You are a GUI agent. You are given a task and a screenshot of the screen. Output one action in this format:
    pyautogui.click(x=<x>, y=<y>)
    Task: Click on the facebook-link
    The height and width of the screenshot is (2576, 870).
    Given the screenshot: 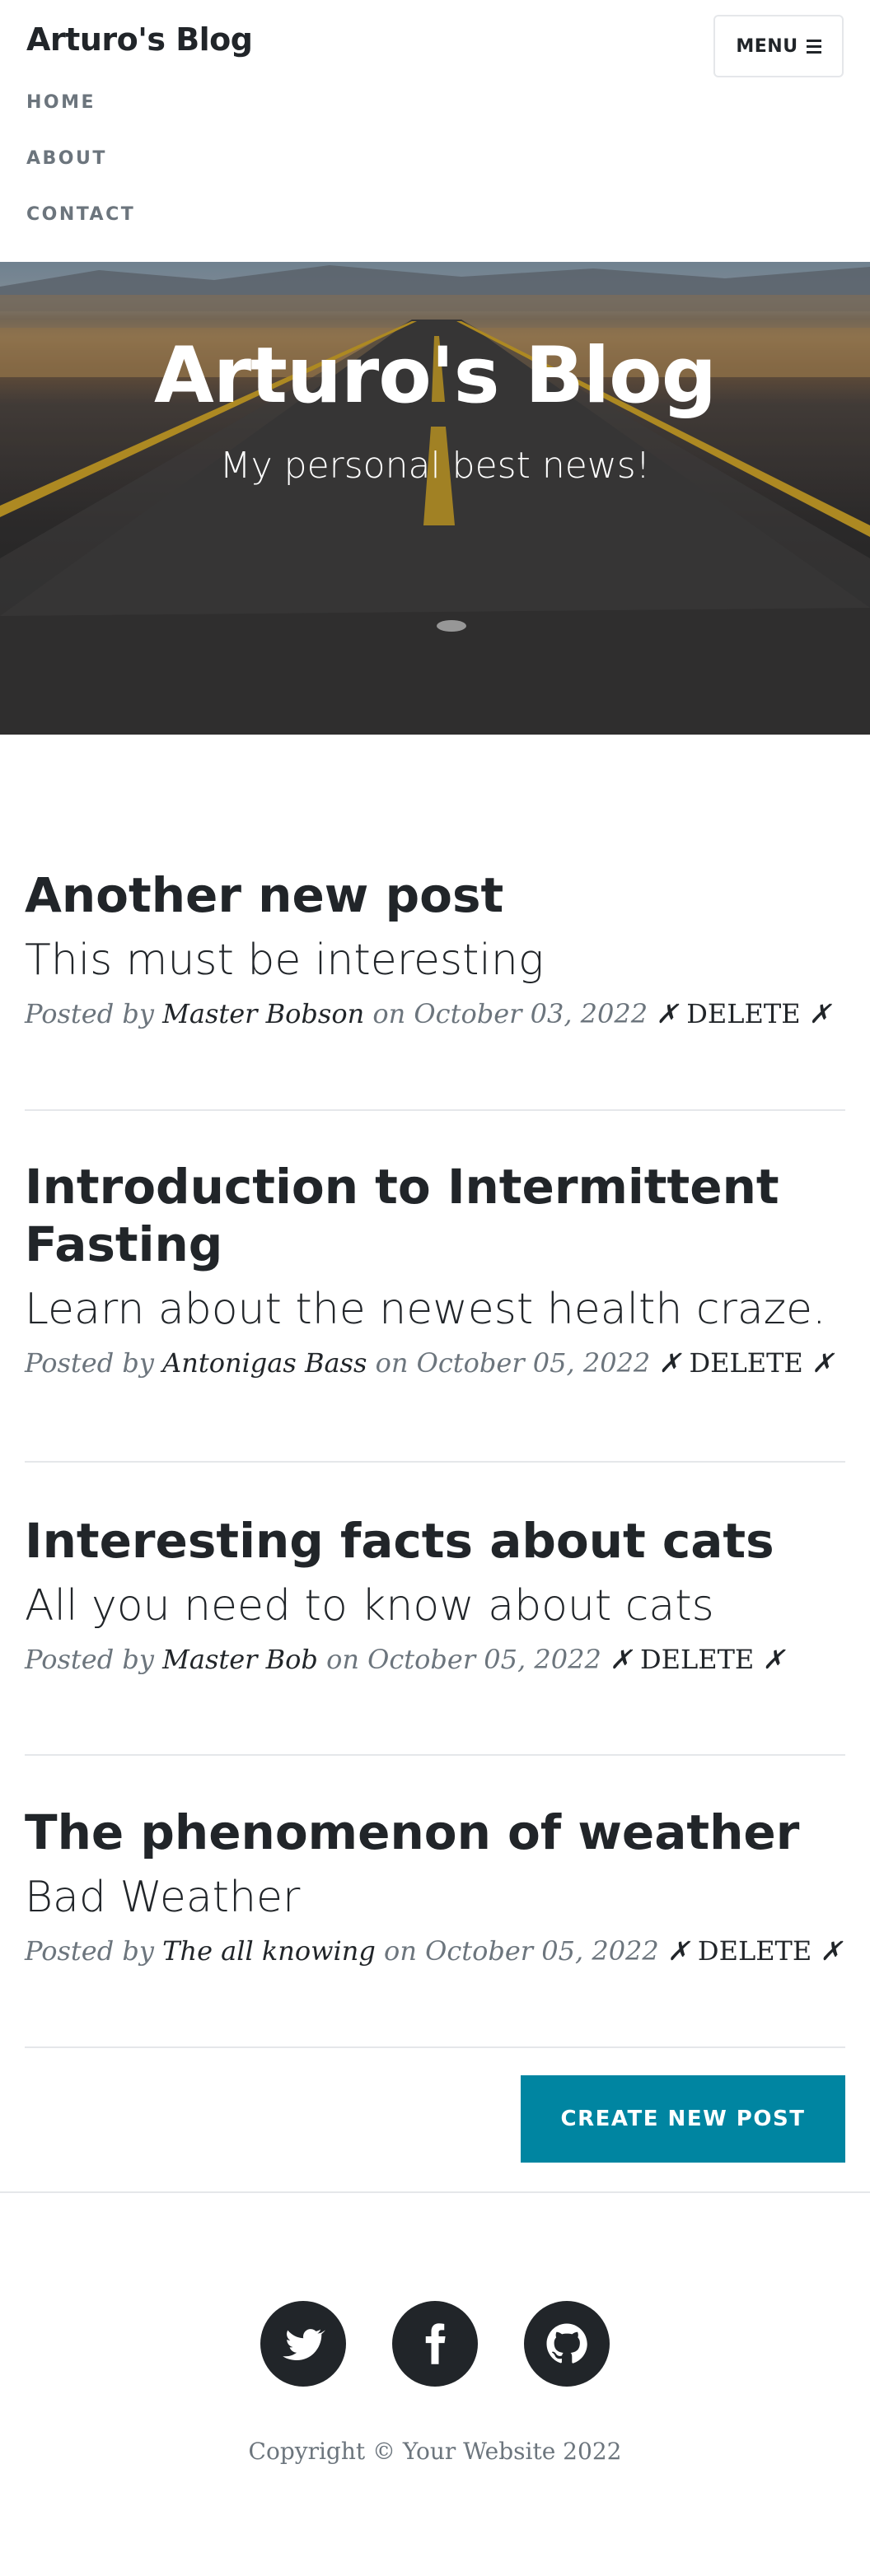 What is the action you would take?
    pyautogui.click(x=435, y=2344)
    